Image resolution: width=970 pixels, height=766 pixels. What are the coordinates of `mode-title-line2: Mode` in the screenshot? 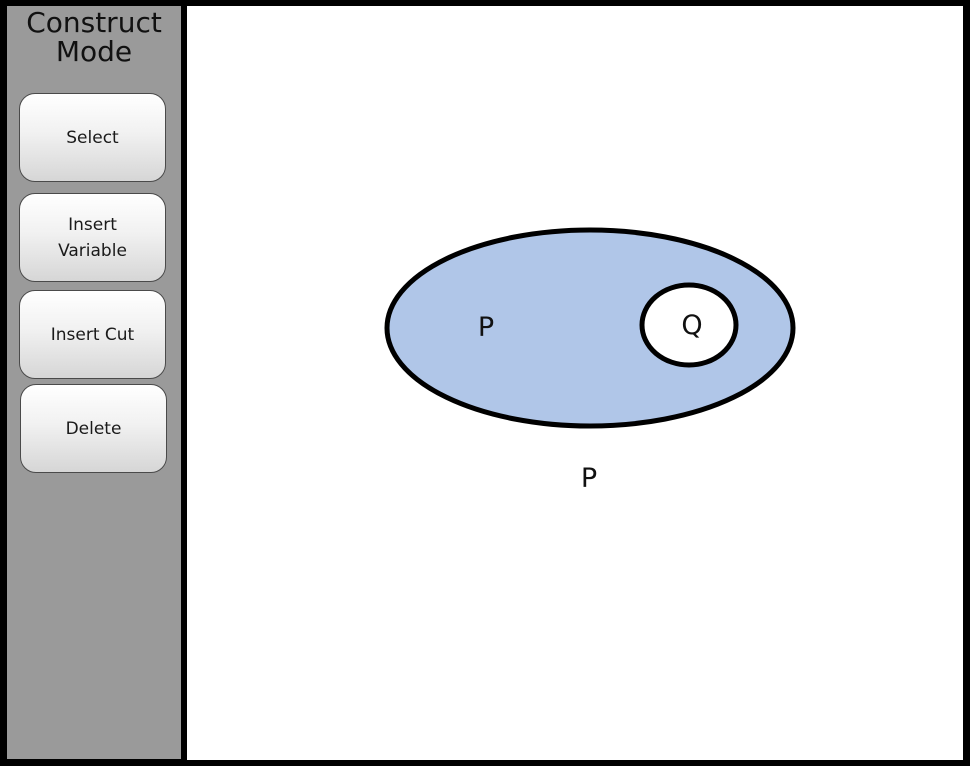 It's located at (94, 51).